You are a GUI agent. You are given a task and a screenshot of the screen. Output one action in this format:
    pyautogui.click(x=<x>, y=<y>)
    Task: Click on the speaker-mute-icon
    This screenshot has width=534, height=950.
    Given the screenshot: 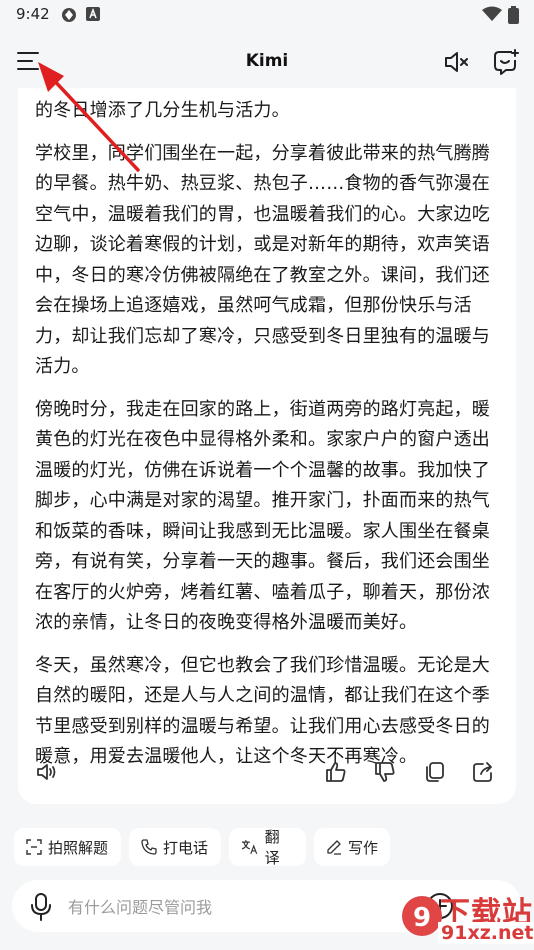 What is the action you would take?
    pyautogui.click(x=456, y=62)
    